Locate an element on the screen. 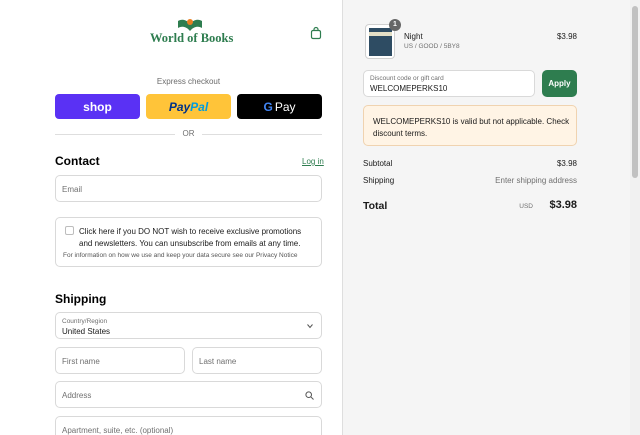 This screenshot has height=435, width=640. google-pay-label: Pay is located at coordinates (285, 106).